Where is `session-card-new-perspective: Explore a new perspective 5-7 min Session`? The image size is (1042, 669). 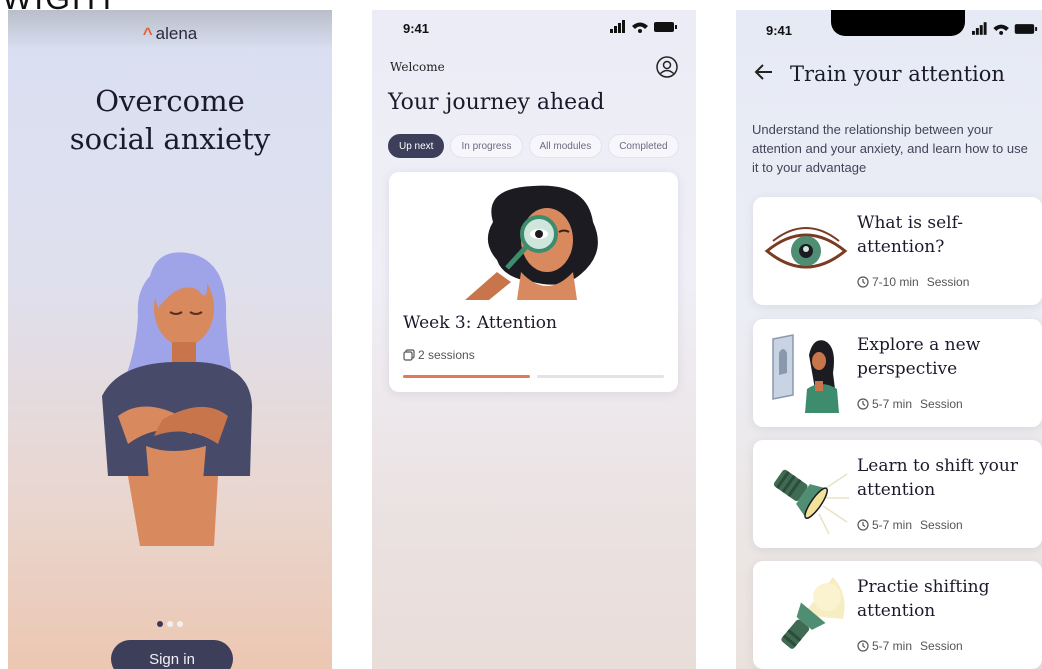
session-card-new-perspective: Explore a new perspective 5-7 min Session is located at coordinates (897, 373).